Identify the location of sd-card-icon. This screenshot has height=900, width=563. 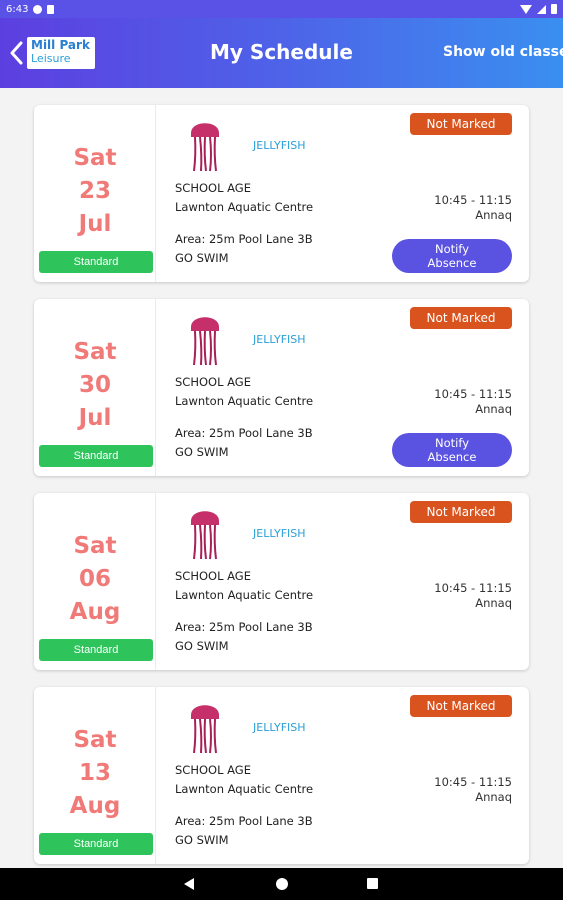
(51, 9).